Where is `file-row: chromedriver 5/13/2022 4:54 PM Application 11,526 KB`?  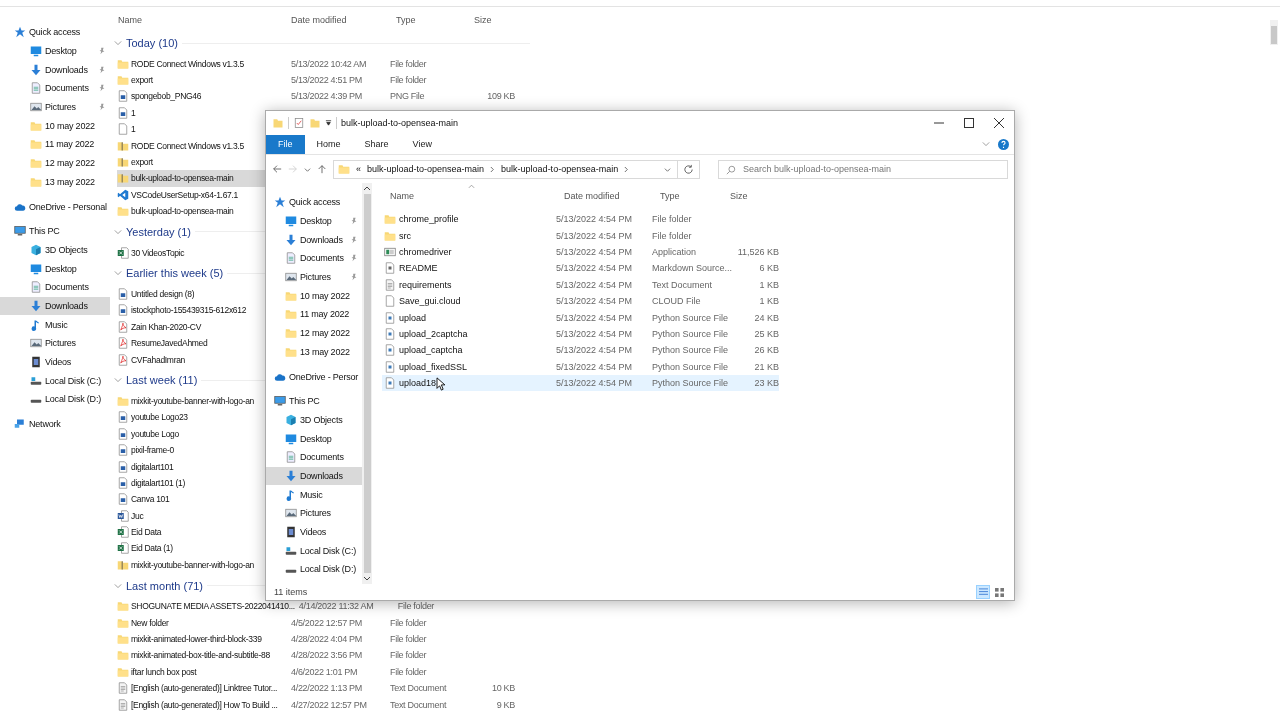
file-row: chromedriver 5/13/2022 4:54 PM Application 11,526 KB is located at coordinates (580, 252).